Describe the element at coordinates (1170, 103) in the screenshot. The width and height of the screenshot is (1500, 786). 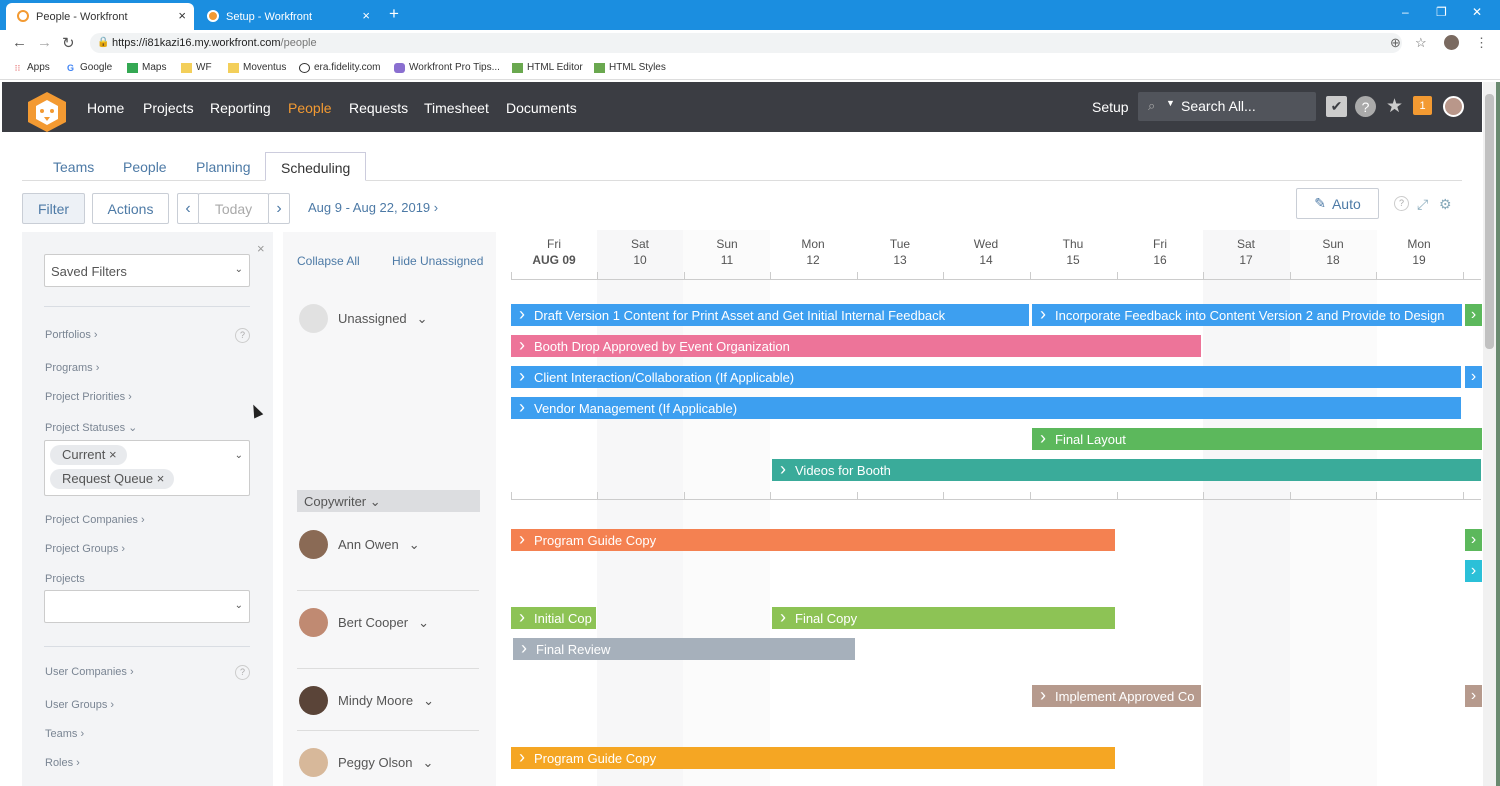
I see `chevron-down-icon: ▼` at that location.